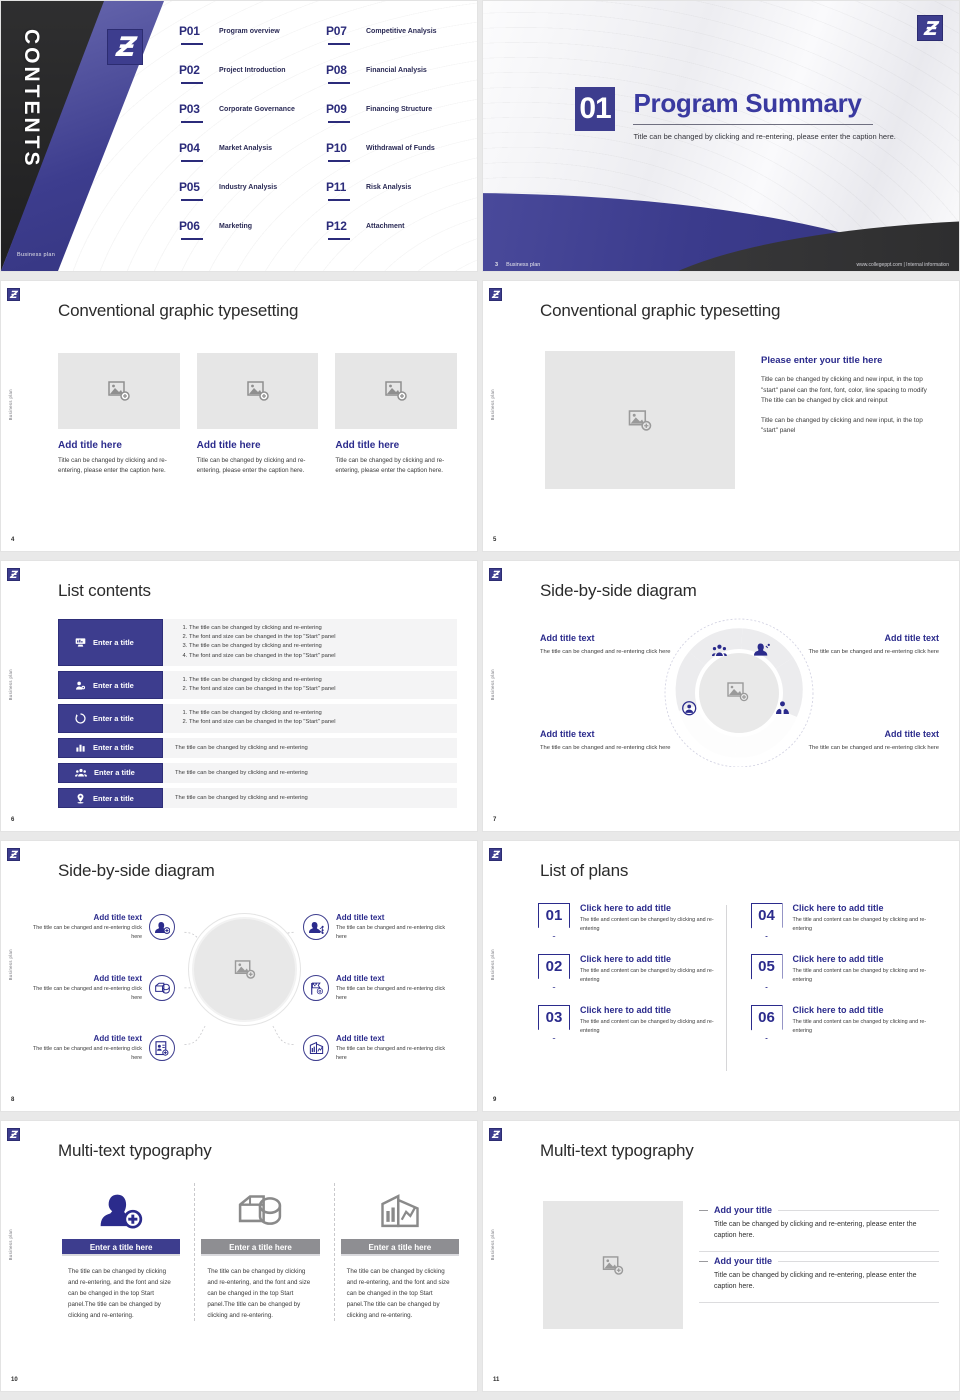  I want to click on side-label: Business plan, so click(10, 685).